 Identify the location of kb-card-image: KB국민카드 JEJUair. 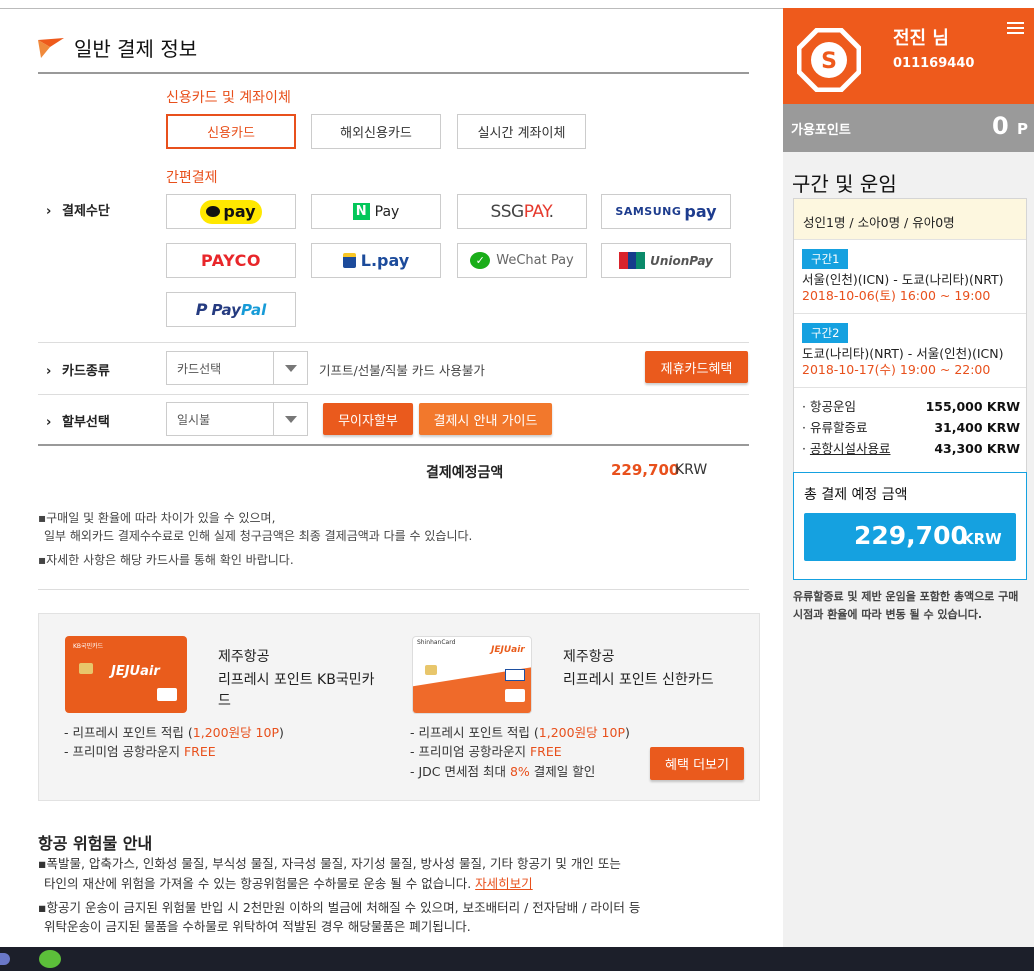
(126, 674).